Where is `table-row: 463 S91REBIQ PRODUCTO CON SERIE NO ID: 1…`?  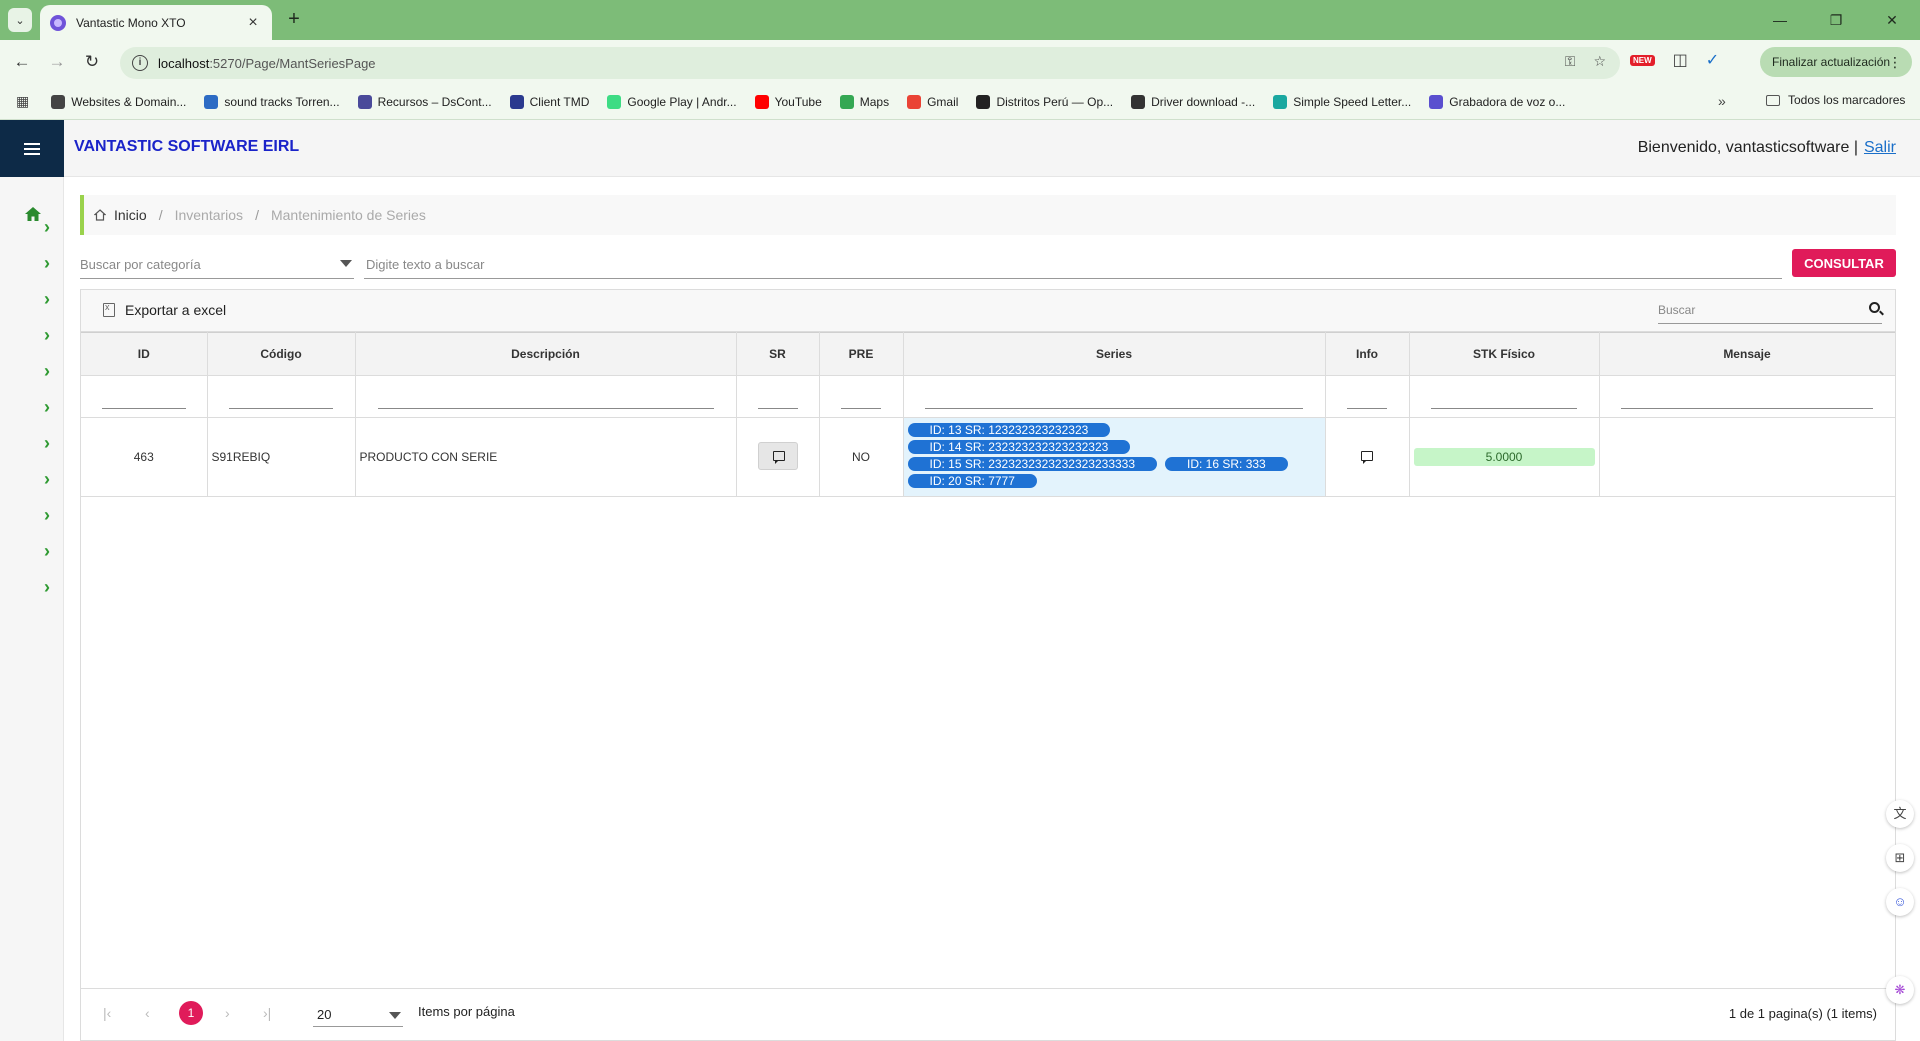
table-row: 463 S91REBIQ PRODUCTO CON SERIE NO ID: 1… is located at coordinates (988, 457).